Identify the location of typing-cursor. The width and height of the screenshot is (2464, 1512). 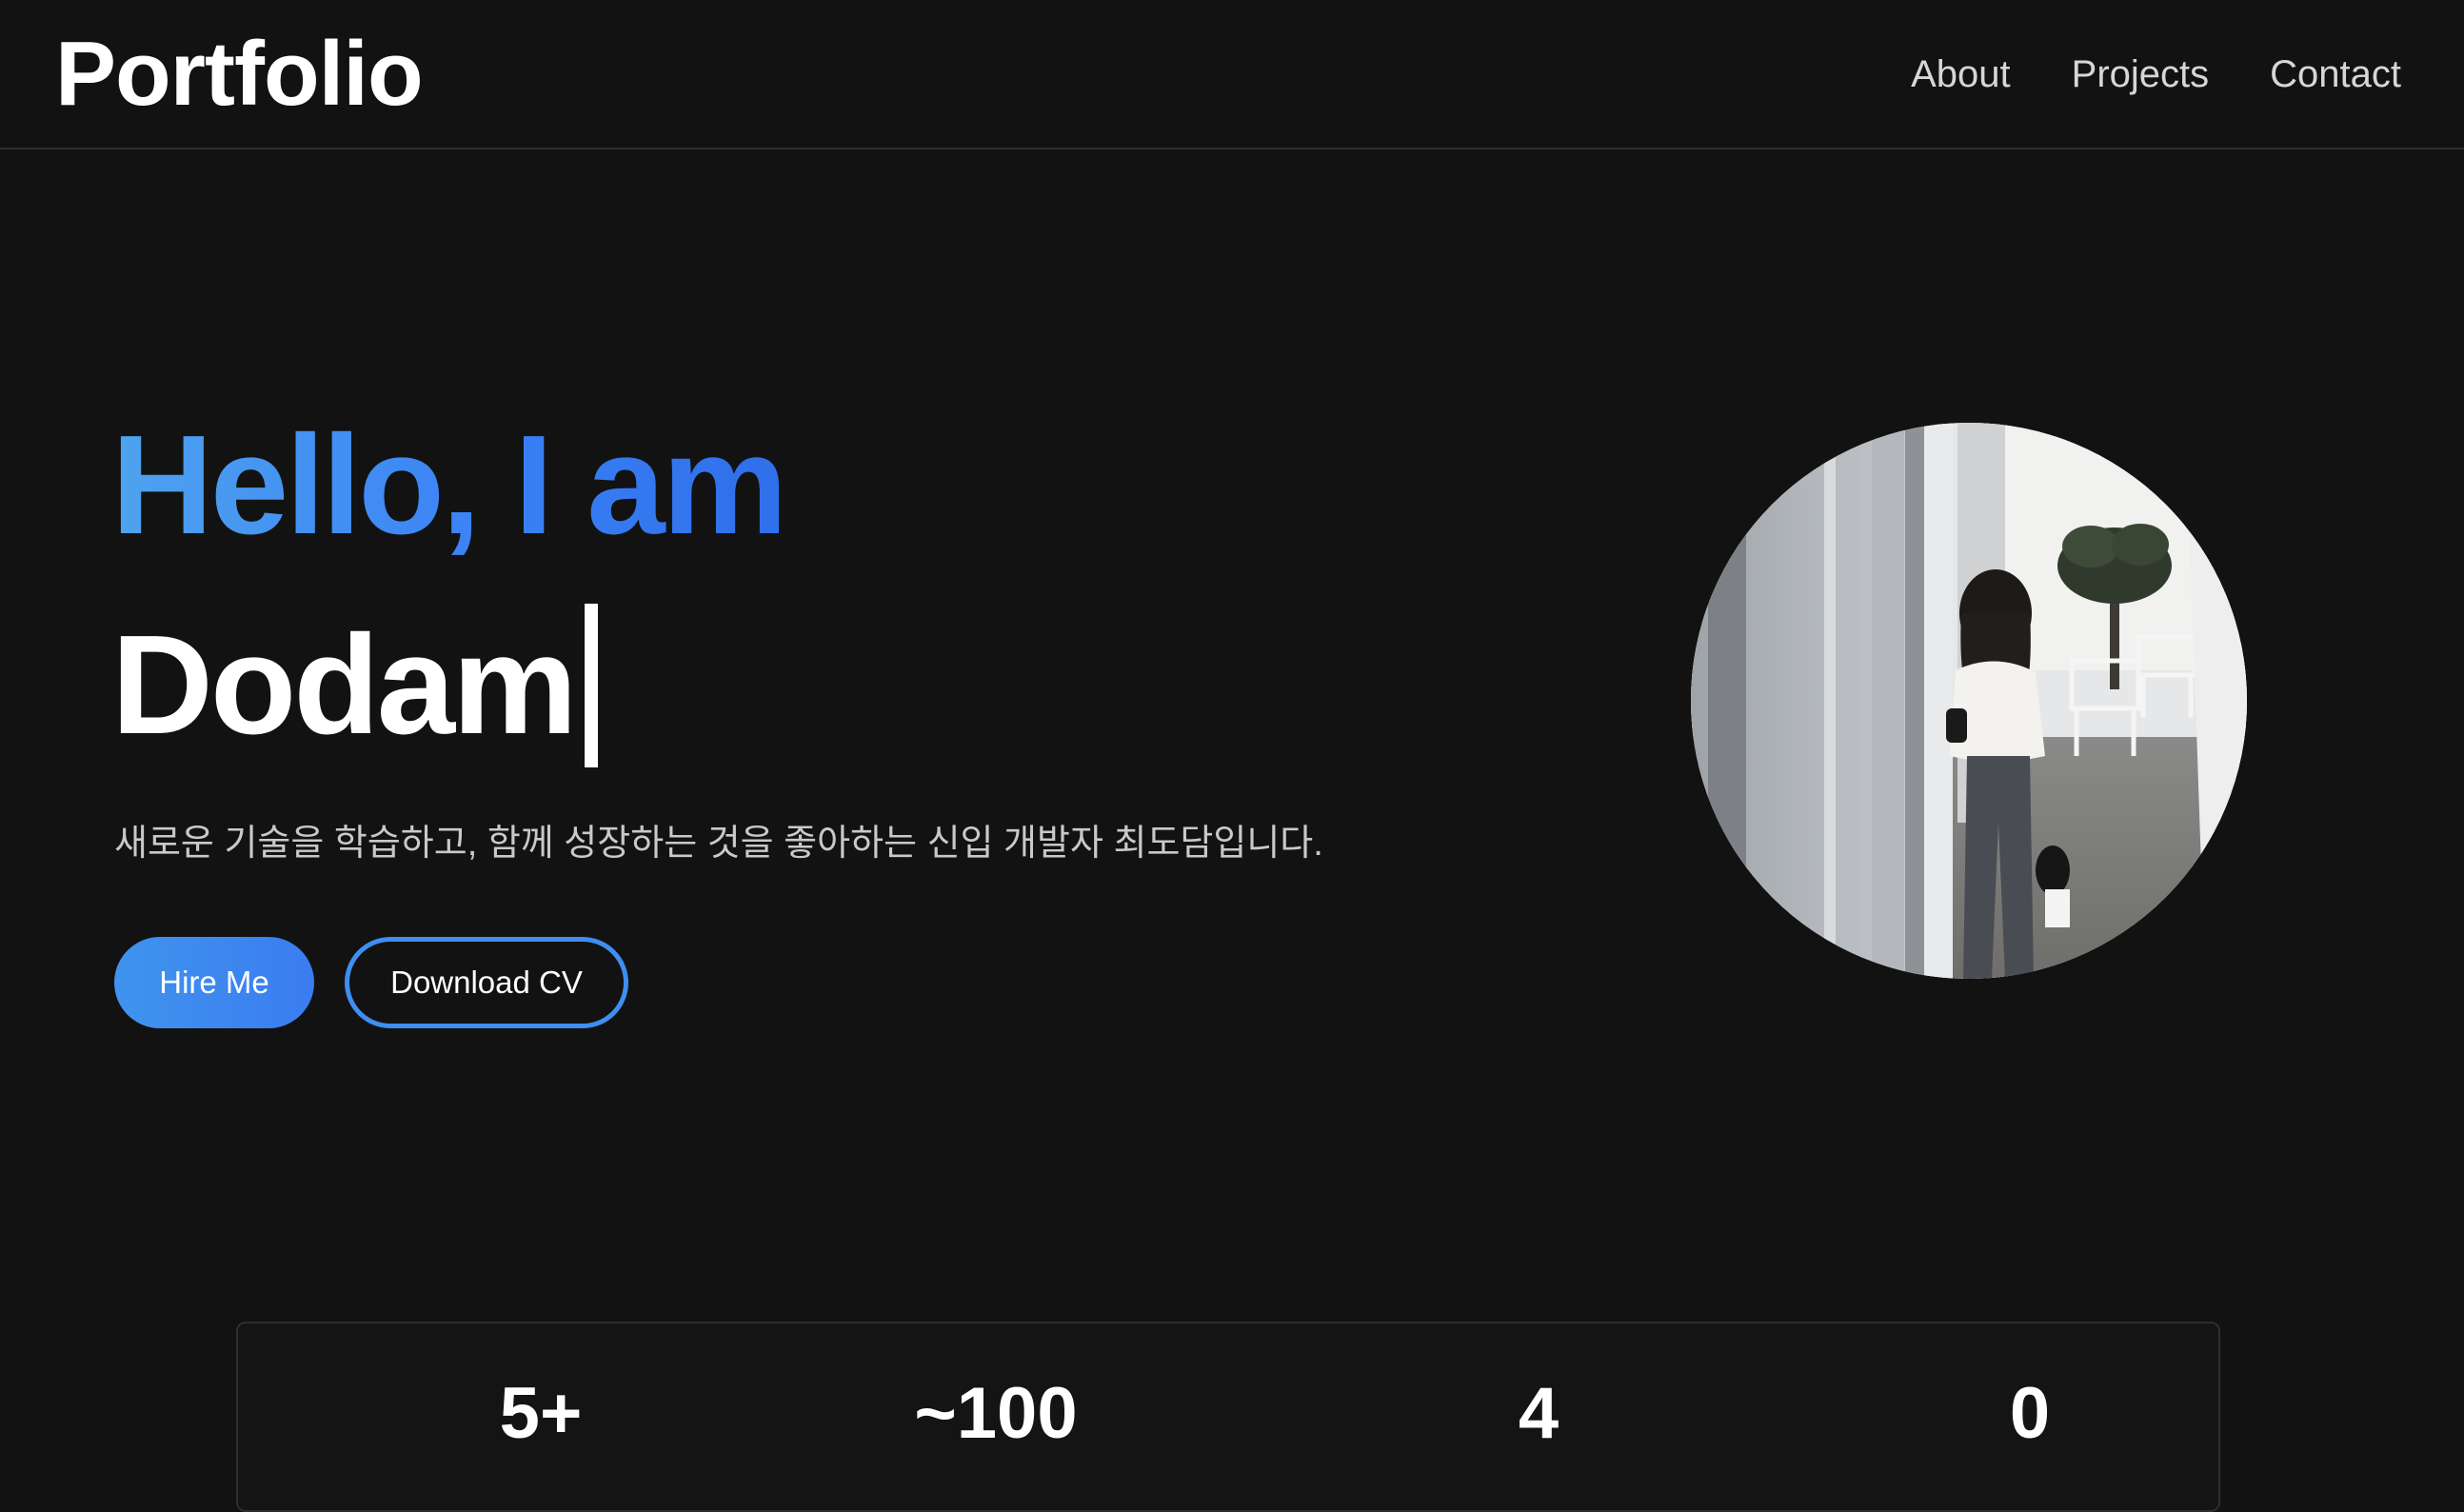
(591, 685).